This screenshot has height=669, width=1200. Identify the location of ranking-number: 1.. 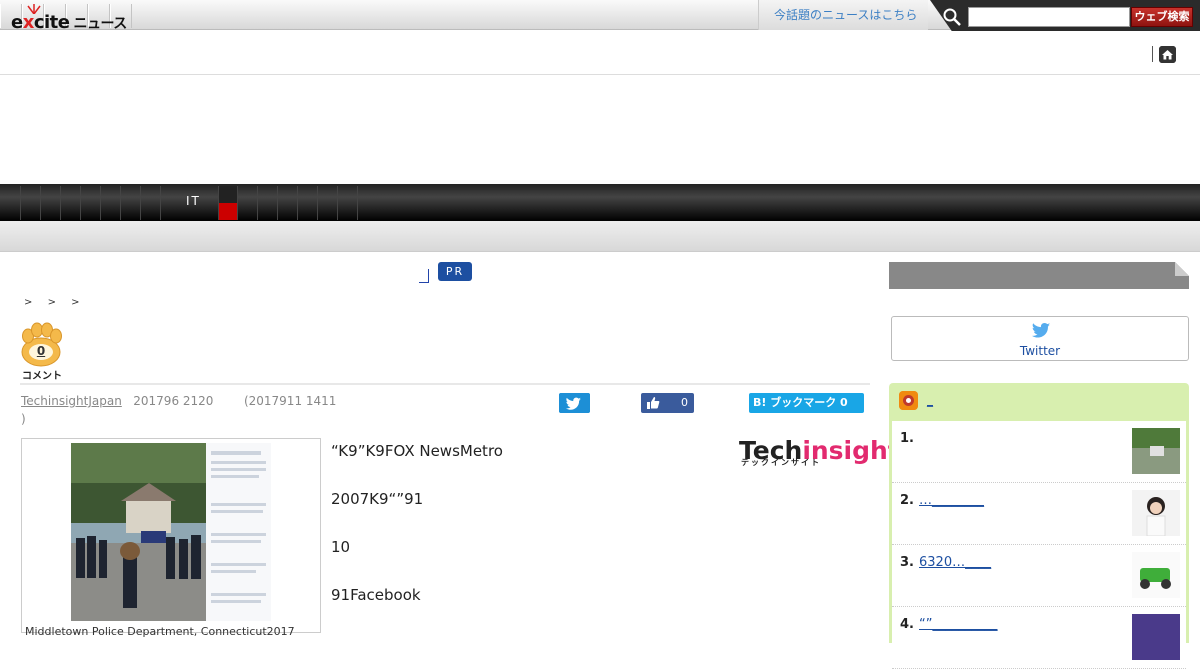
(907, 438).